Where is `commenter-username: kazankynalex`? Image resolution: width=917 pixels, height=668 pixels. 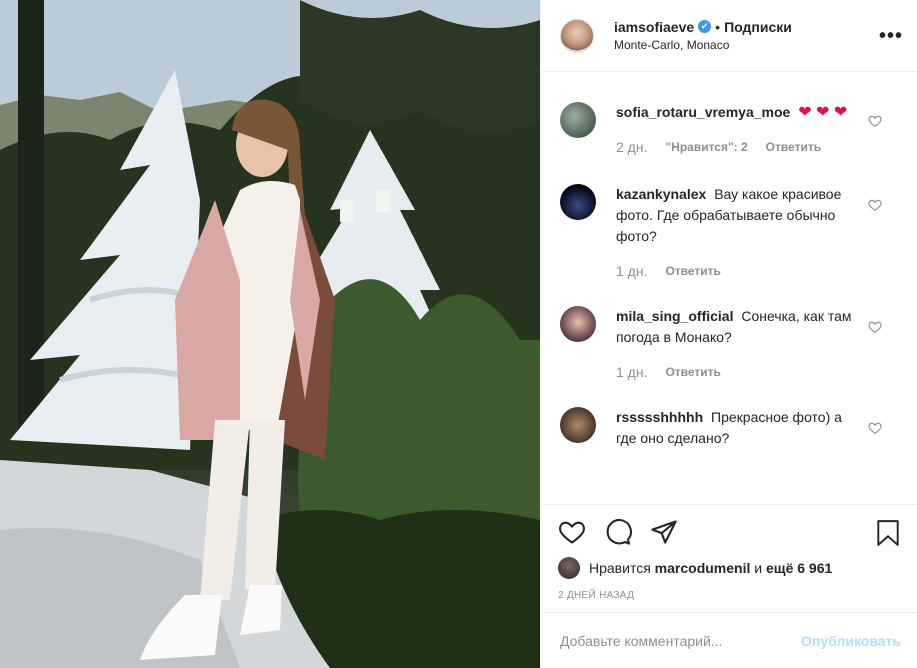 commenter-username: kazankynalex is located at coordinates (661, 194).